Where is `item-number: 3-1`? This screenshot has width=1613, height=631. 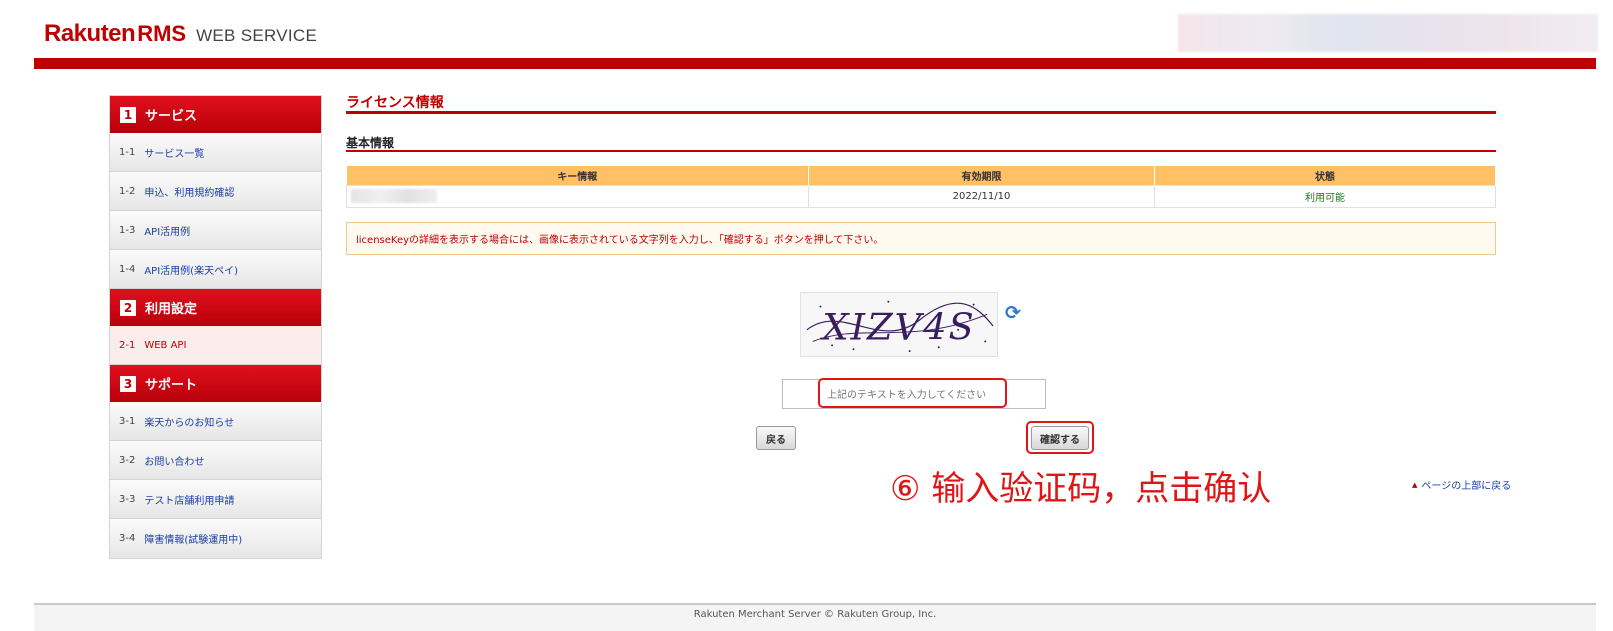 item-number: 3-1 is located at coordinates (127, 421).